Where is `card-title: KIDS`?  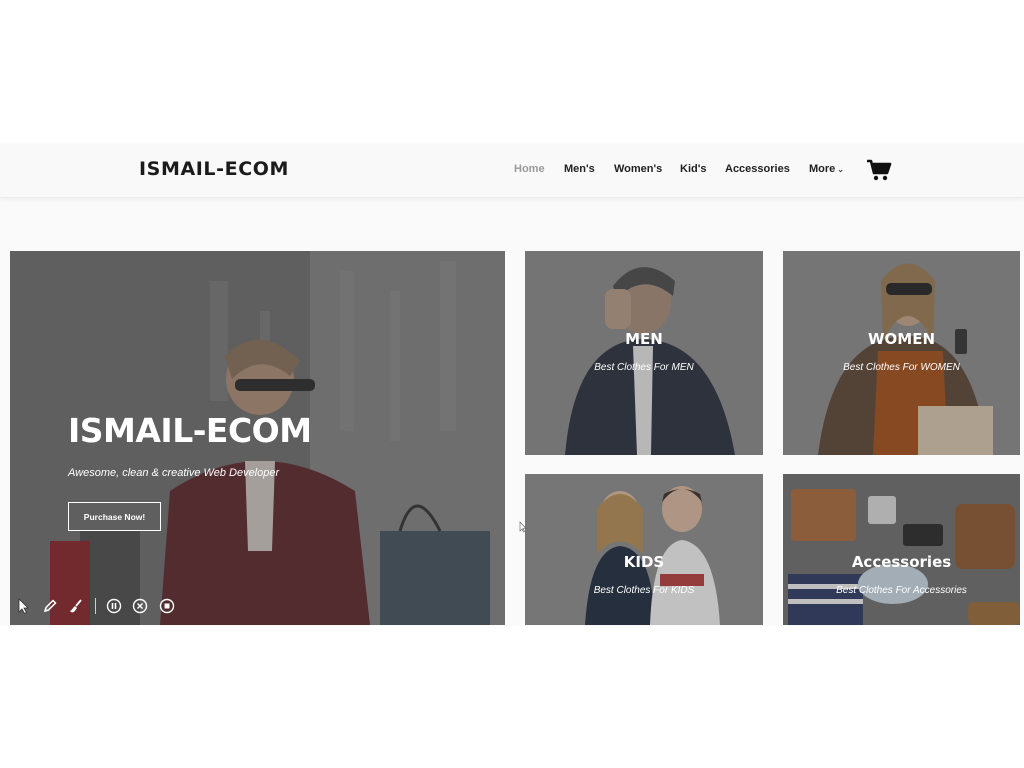 card-title: KIDS is located at coordinates (644, 562).